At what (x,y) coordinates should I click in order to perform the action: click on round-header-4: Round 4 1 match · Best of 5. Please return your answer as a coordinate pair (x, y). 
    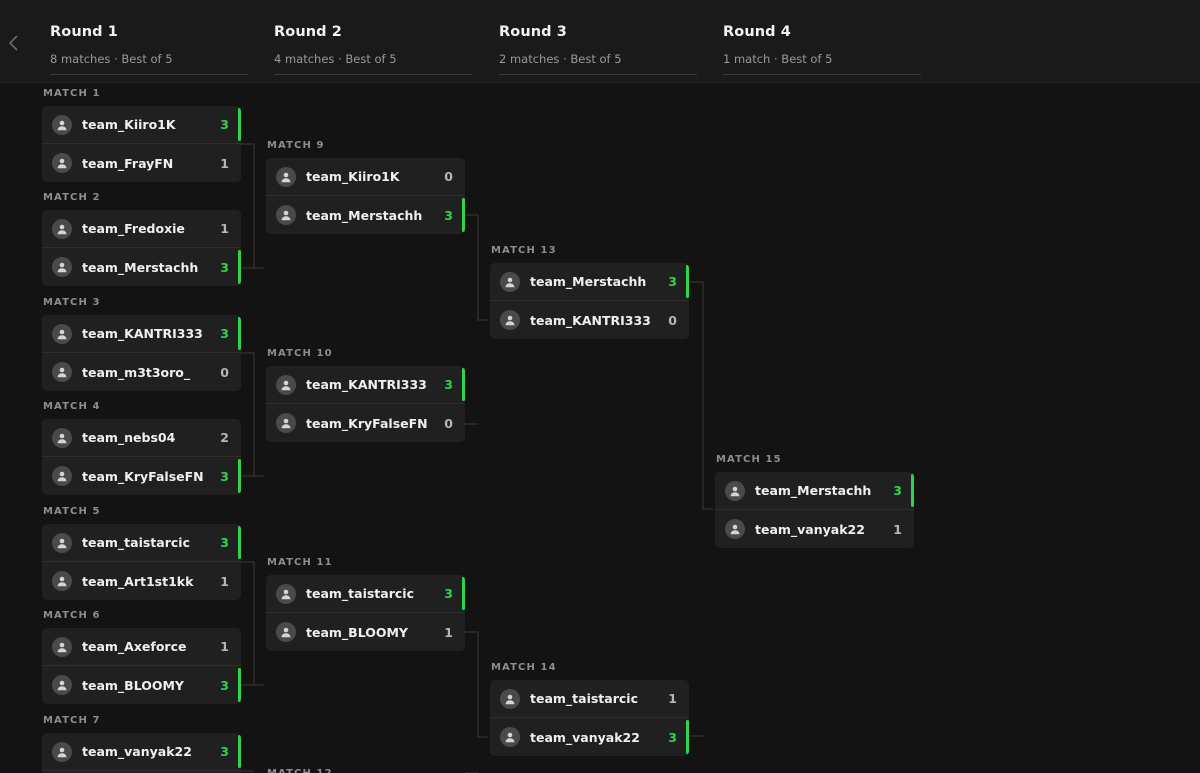
    Looking at the image, I should click on (835, 41).